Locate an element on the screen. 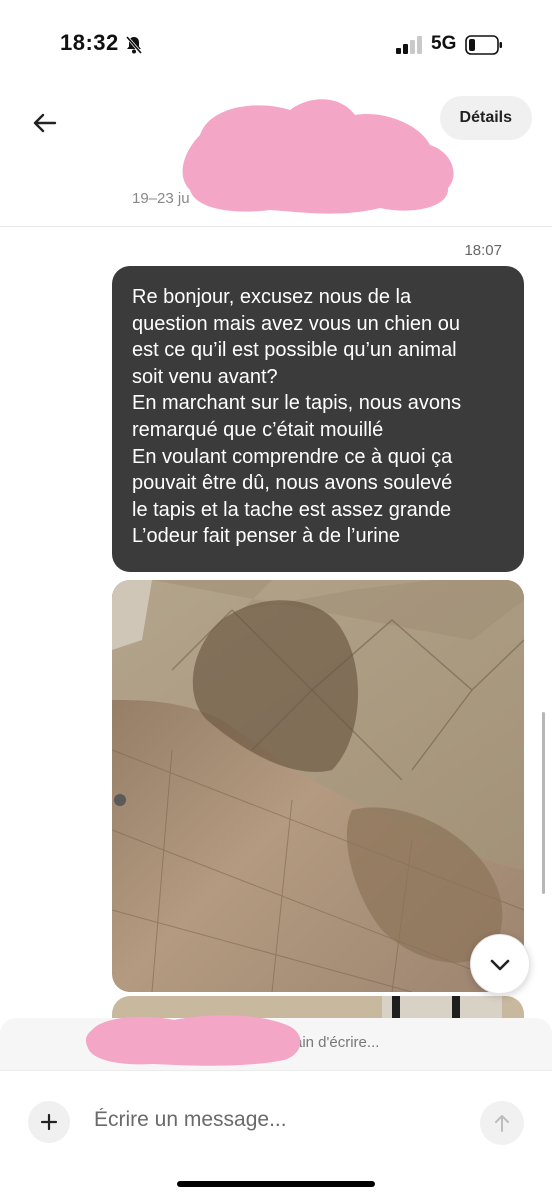  send-button is located at coordinates (502, 1123).